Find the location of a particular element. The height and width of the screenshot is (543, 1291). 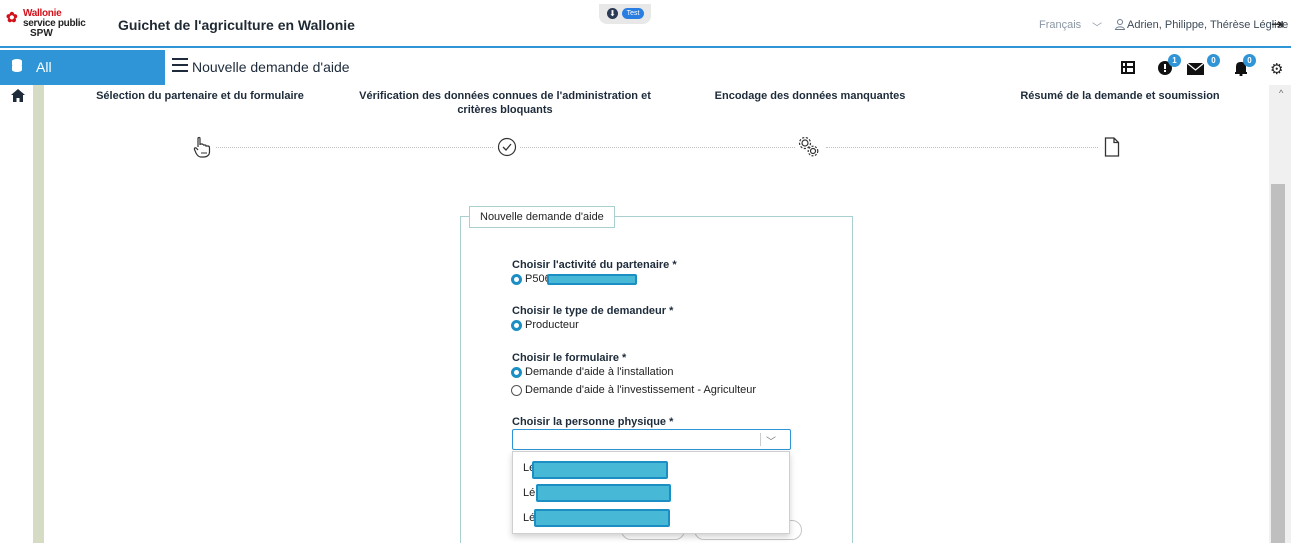

nav-bar: All Nouvelle demande d'aide 1 0 0 ⚙ is located at coordinates (645, 67).